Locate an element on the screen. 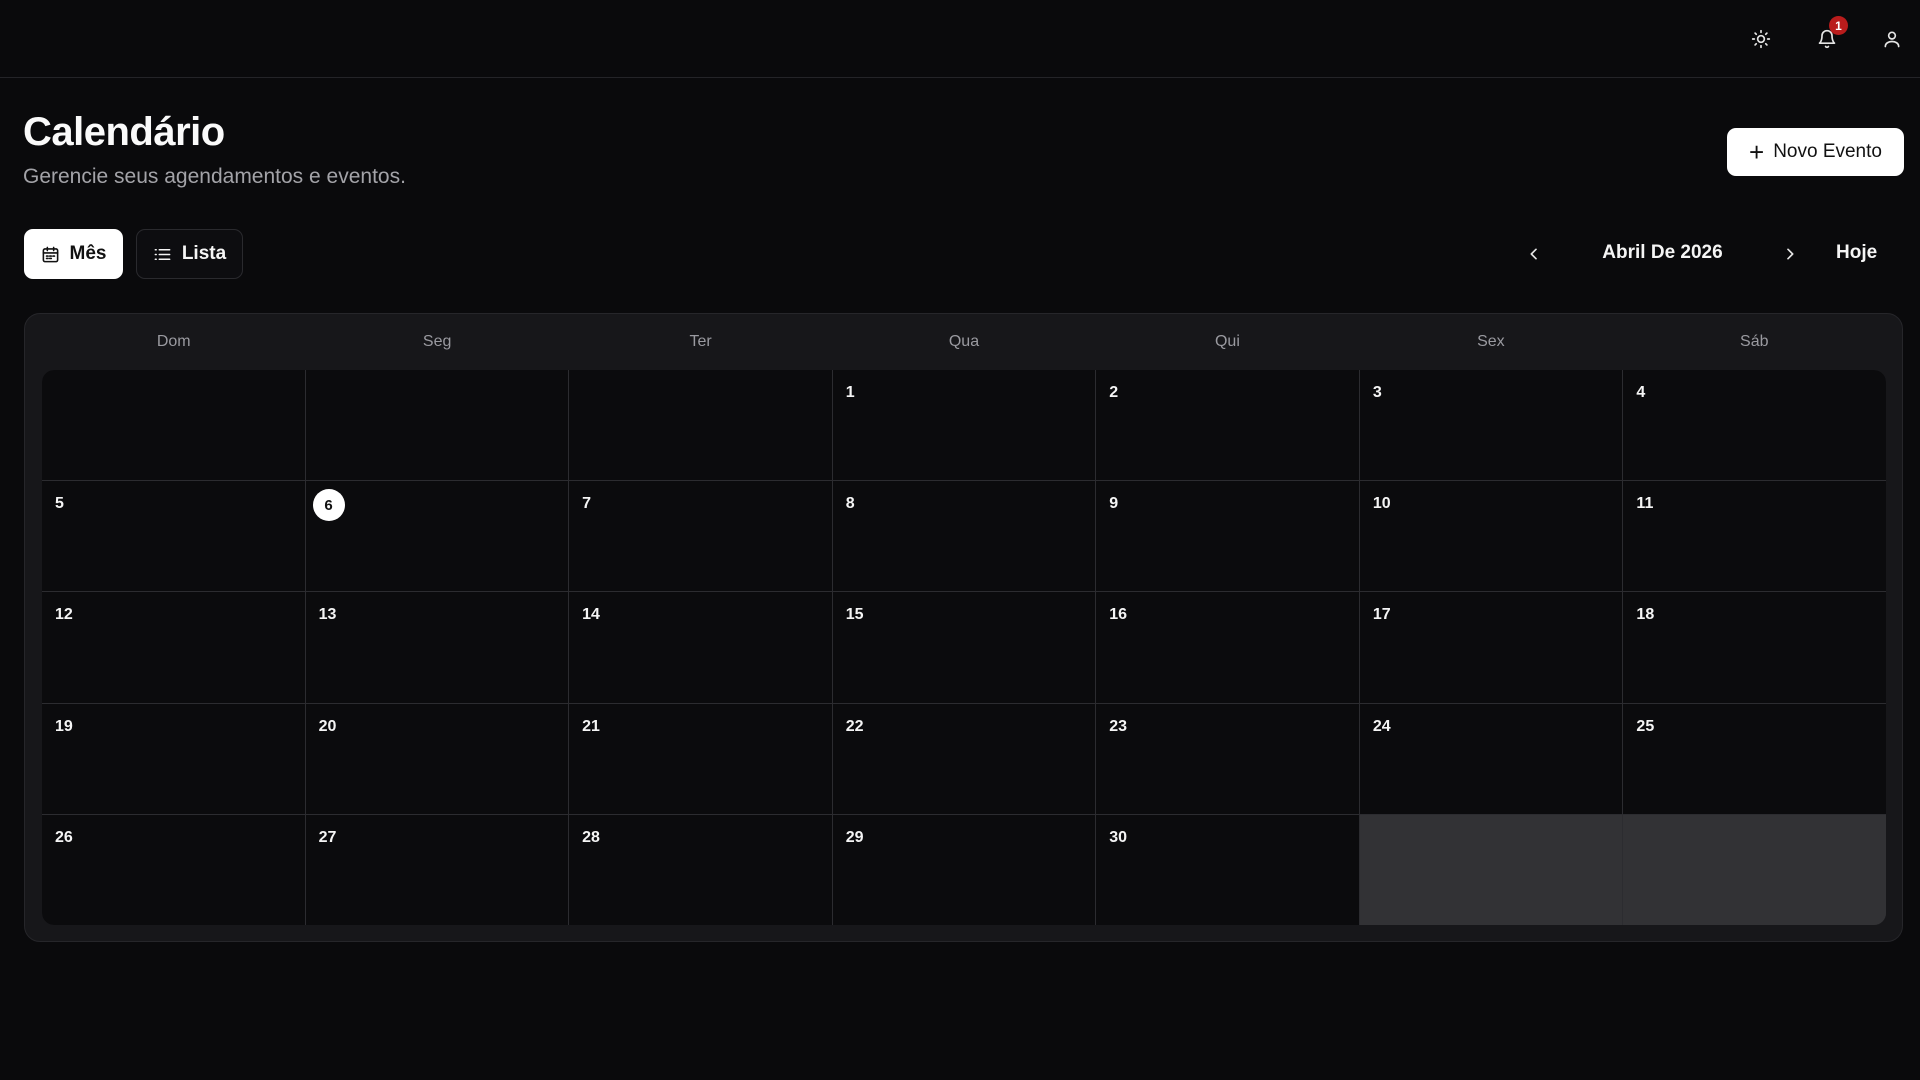 Image resolution: width=1920 pixels, height=1080 pixels. calendar-day-cell: 24 is located at coordinates (1491, 758).